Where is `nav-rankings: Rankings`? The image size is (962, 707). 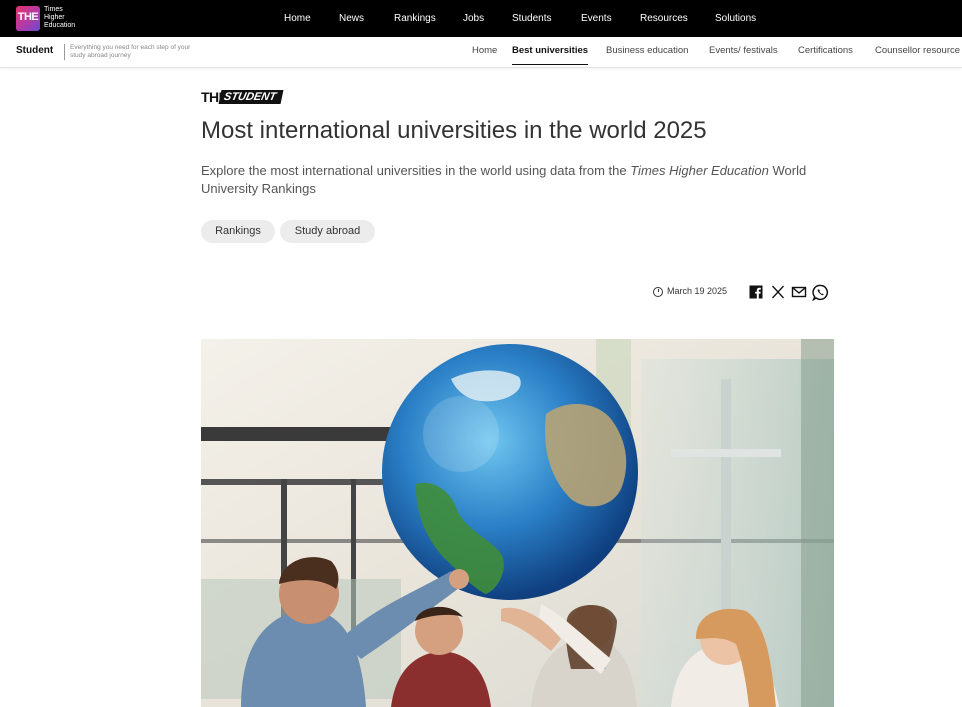 nav-rankings: Rankings is located at coordinates (415, 18).